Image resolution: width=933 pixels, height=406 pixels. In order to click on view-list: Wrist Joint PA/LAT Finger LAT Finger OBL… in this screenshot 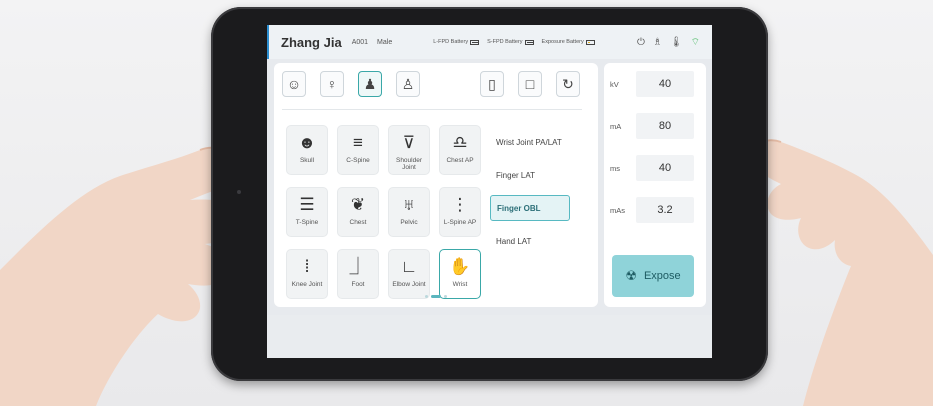, I will do `click(540, 195)`.